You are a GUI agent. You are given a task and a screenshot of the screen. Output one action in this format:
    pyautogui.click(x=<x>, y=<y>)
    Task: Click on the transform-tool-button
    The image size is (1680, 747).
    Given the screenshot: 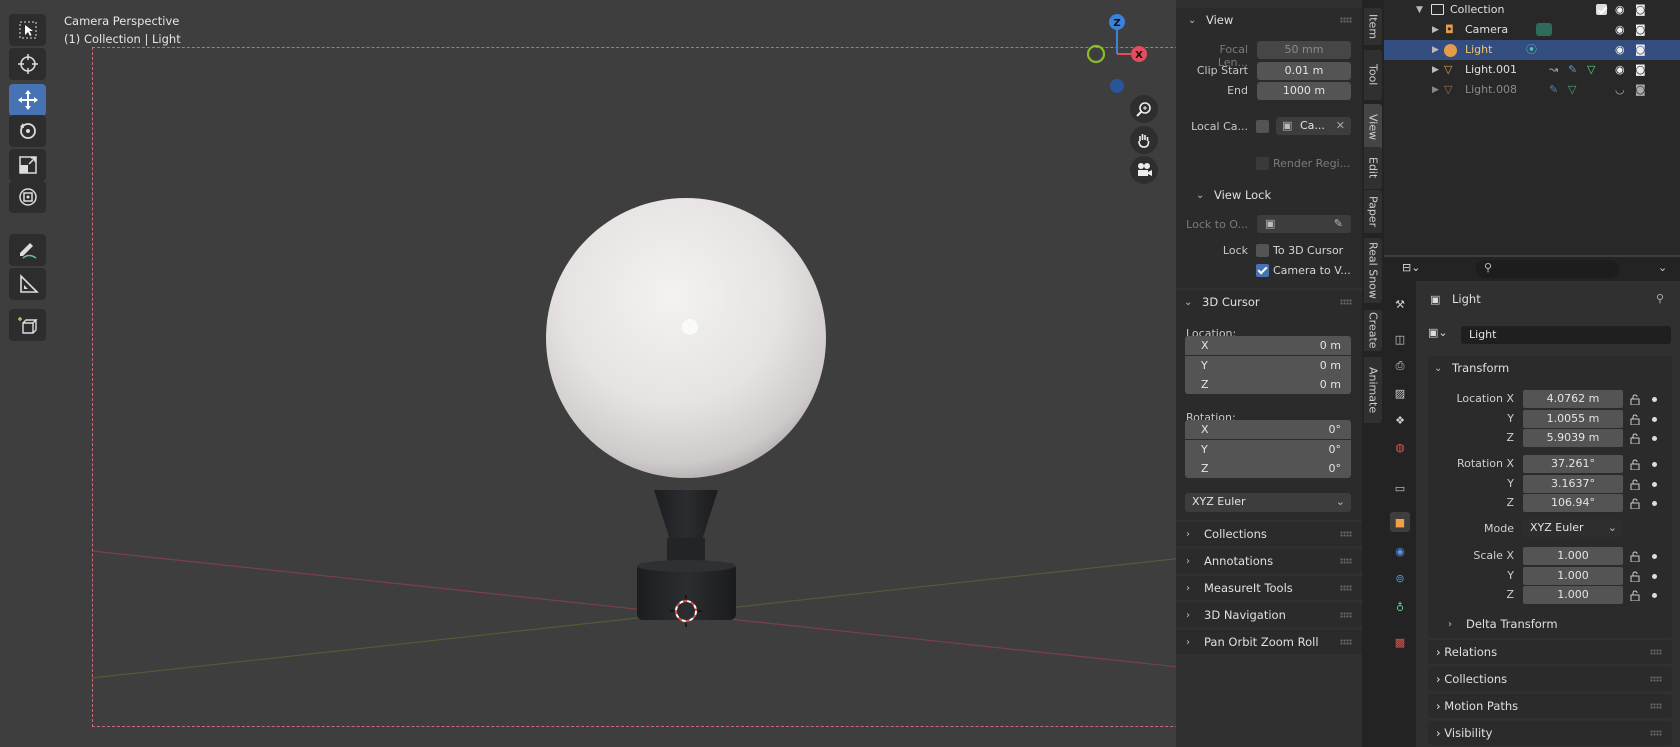 What is the action you would take?
    pyautogui.click(x=27, y=197)
    